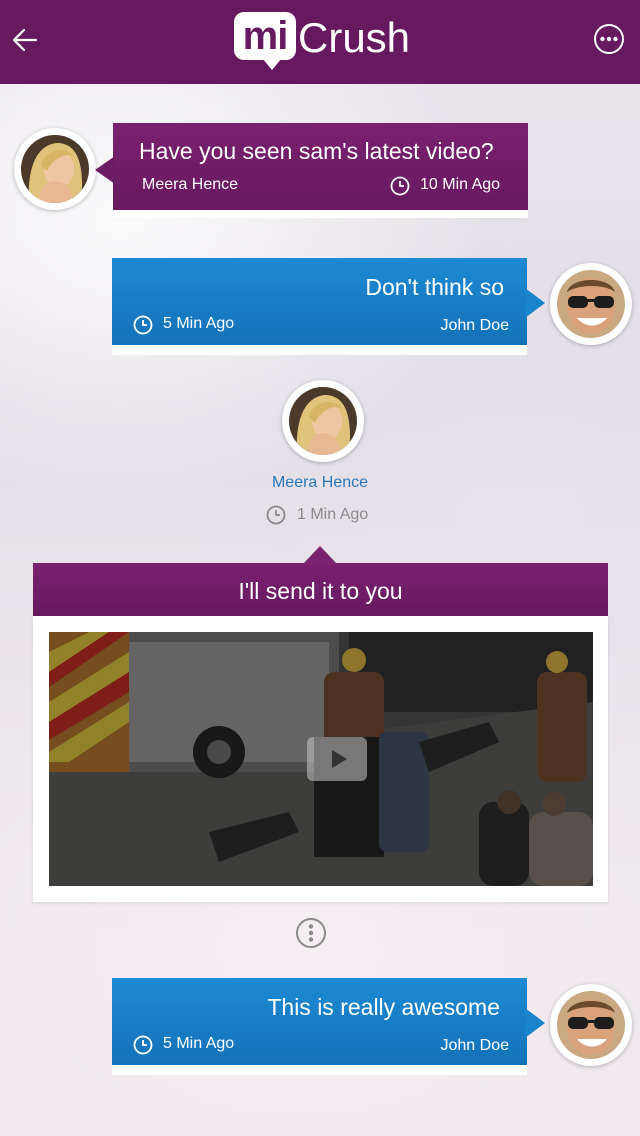 The width and height of the screenshot is (640, 1136). What do you see at coordinates (383, 1007) in the screenshot?
I see `message-text: This is really awesome` at bounding box center [383, 1007].